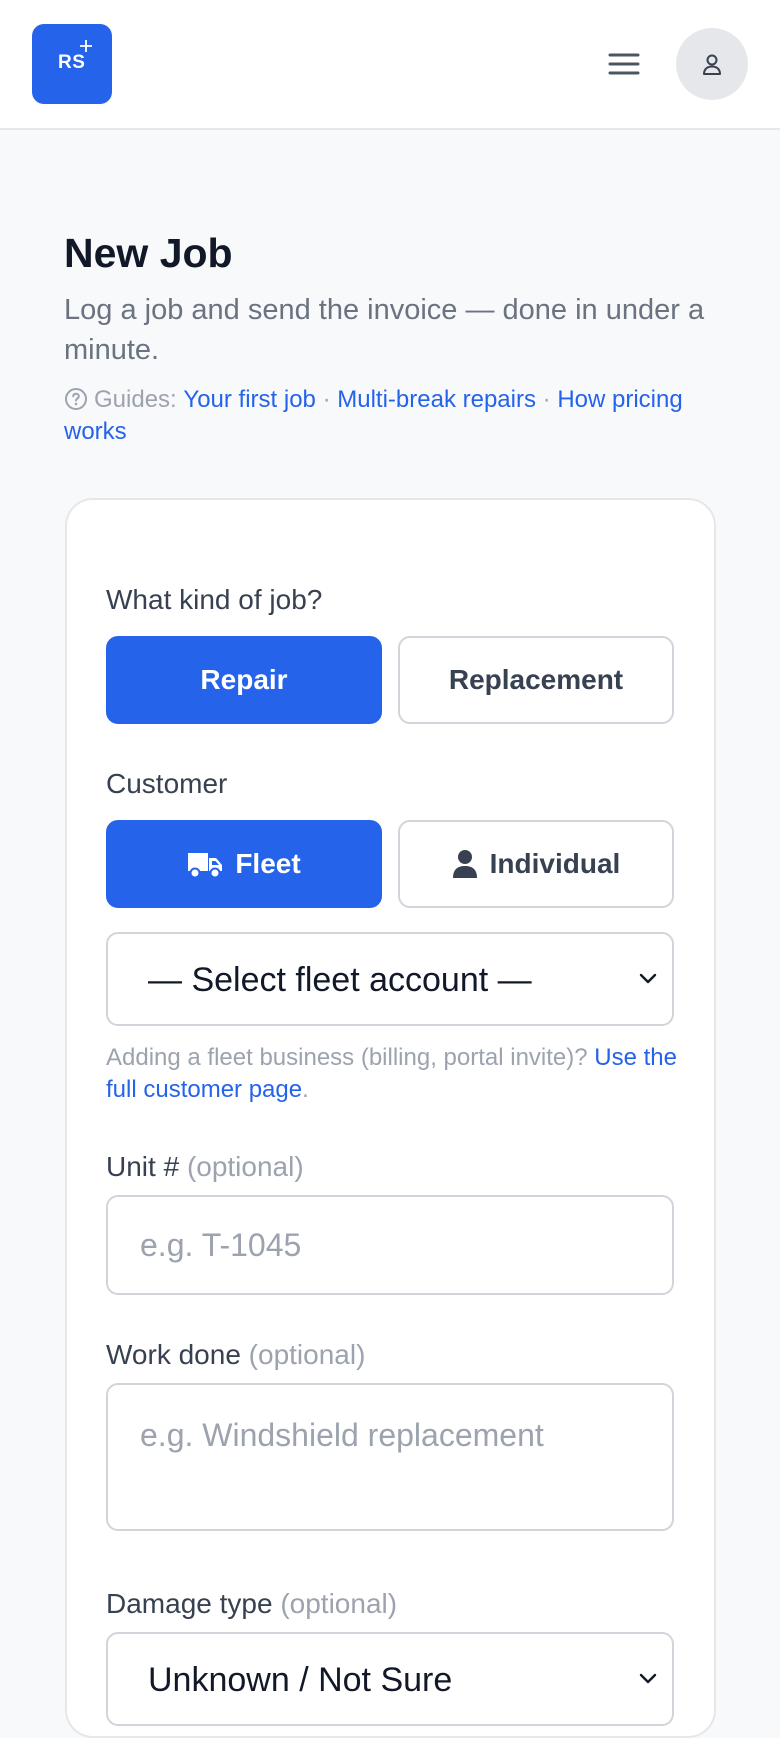 The width and height of the screenshot is (780, 1738). Describe the element at coordinates (340, 980) in the screenshot. I see `fleet-account-select-value: — Select fleet account —` at that location.